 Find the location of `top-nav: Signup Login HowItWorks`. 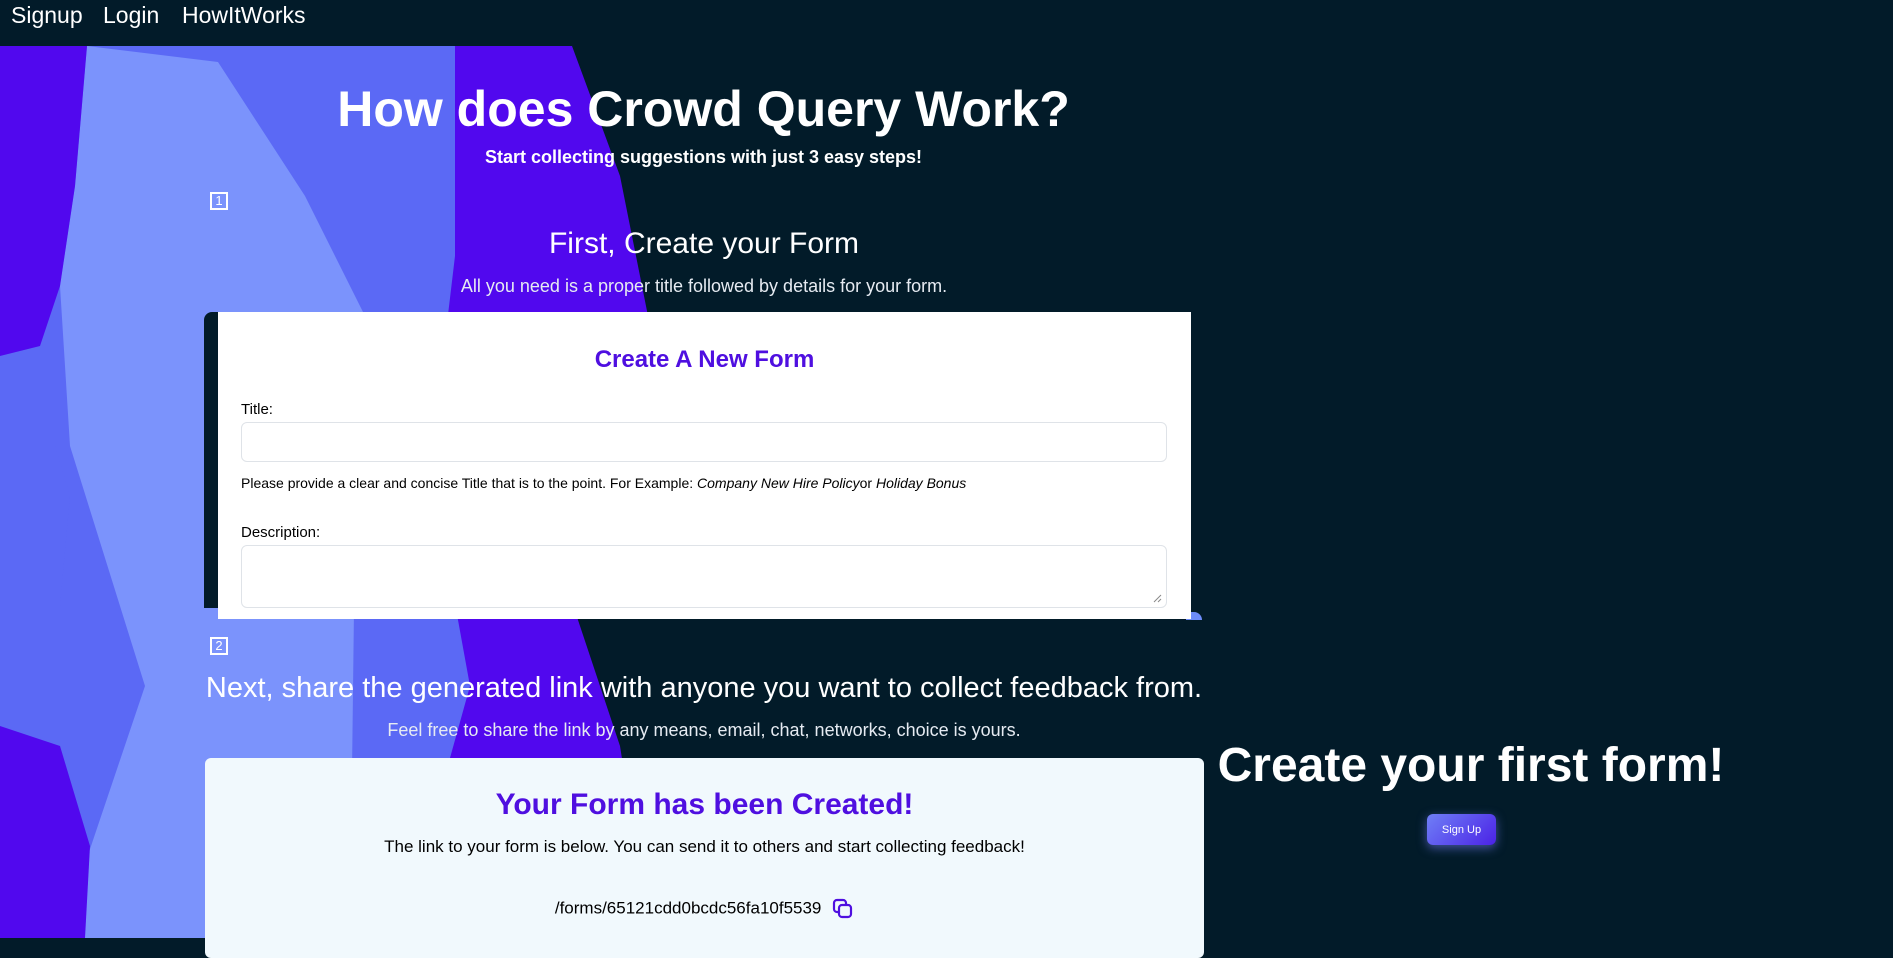

top-nav: Signup Login HowItWorks is located at coordinates (946, 23).